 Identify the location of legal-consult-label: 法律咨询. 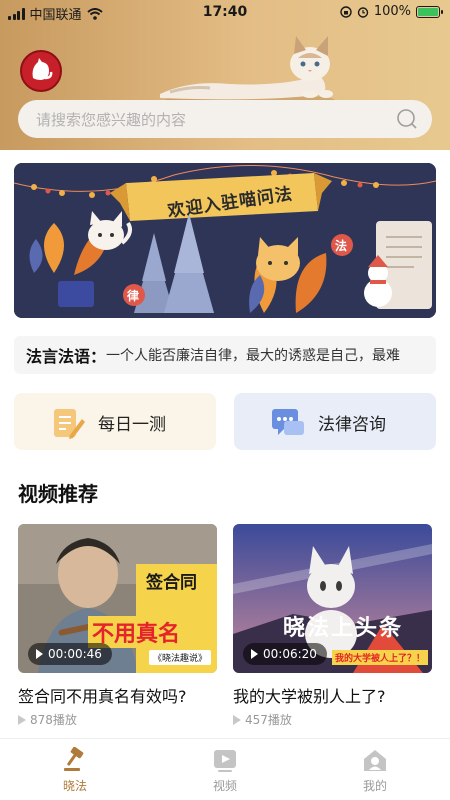
(352, 425).